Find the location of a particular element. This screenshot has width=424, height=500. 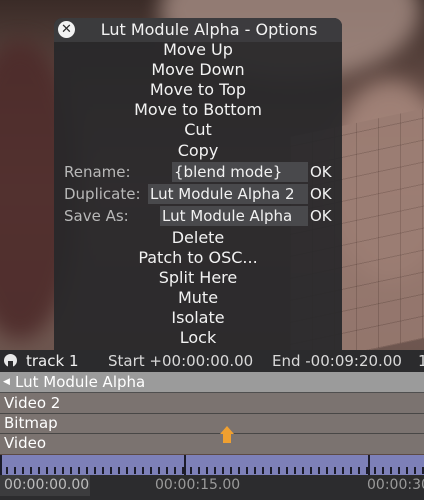

track-end-time: End -00:09:20.00 is located at coordinates (337, 361).